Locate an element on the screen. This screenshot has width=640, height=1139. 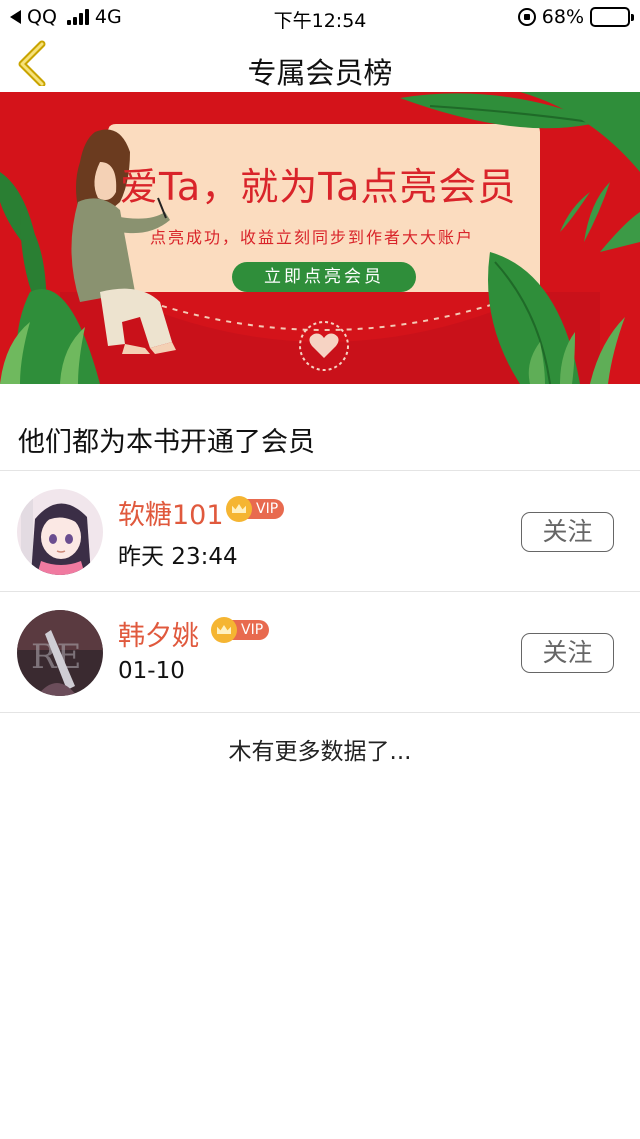
banner-title: 爱Ta，就为Ta点亮会员 is located at coordinates (318, 187).